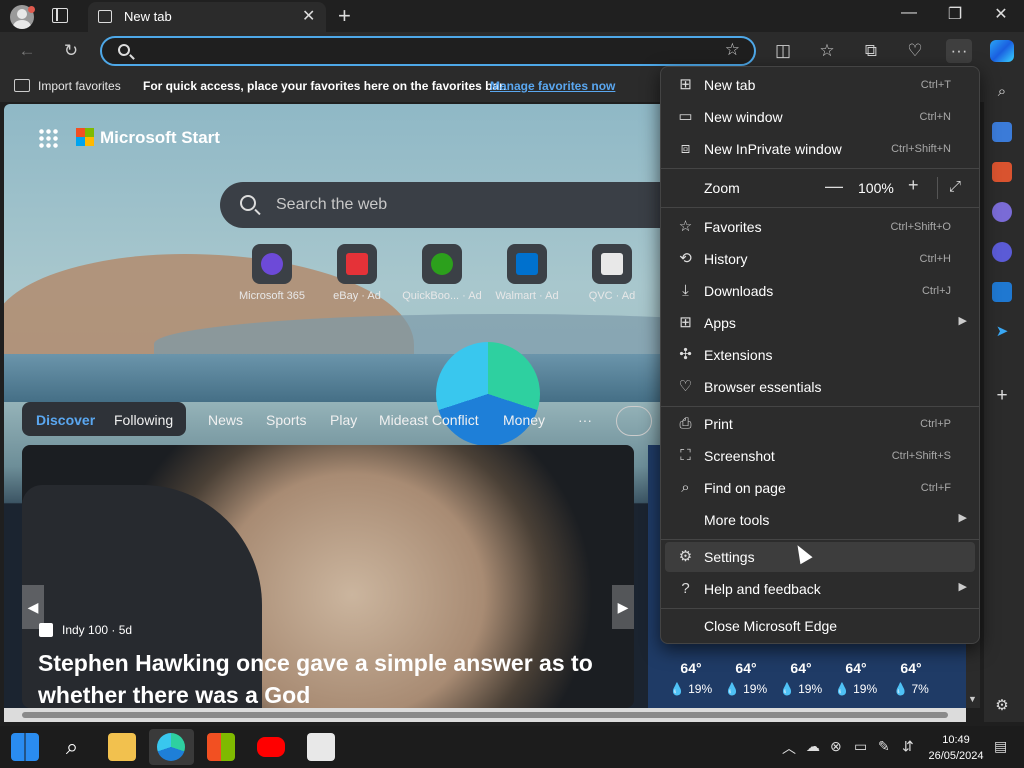 The width and height of the screenshot is (1024, 768). Describe the element at coordinates (813, 746) in the screenshot. I see `cloud-offline-icon: ☁` at that location.